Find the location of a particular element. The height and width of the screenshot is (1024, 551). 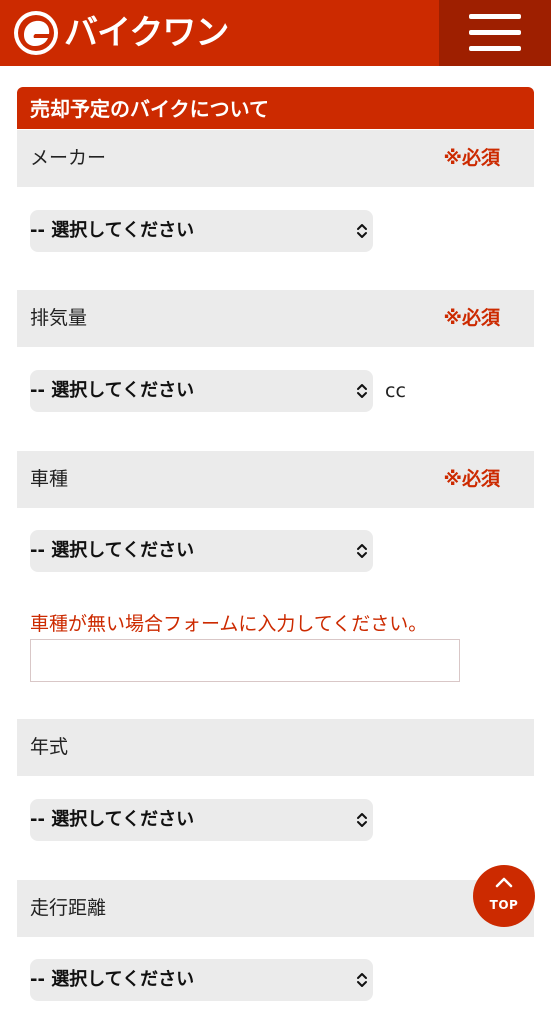

displacement-unit: cc is located at coordinates (395, 391).